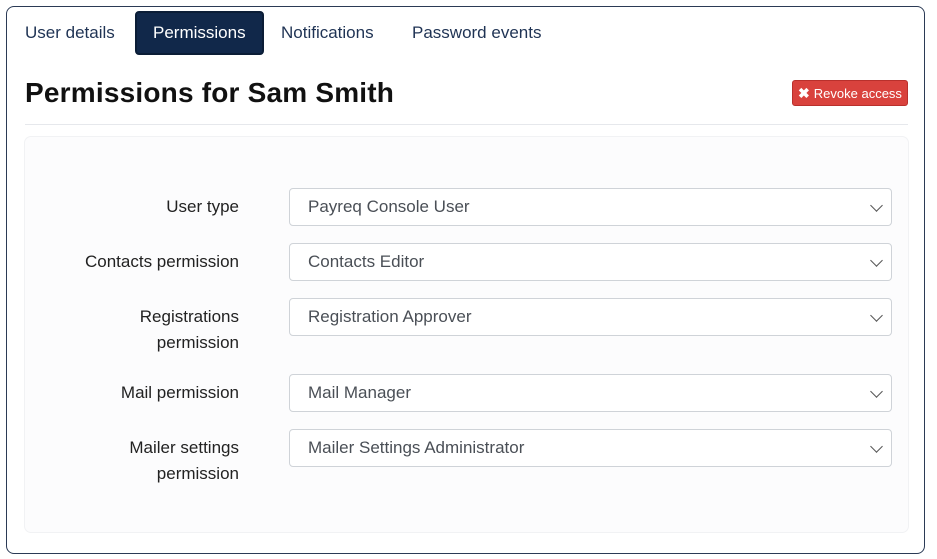 The width and height of the screenshot is (937, 559). I want to click on registrations-permission-select: Registration Approver, so click(590, 317).